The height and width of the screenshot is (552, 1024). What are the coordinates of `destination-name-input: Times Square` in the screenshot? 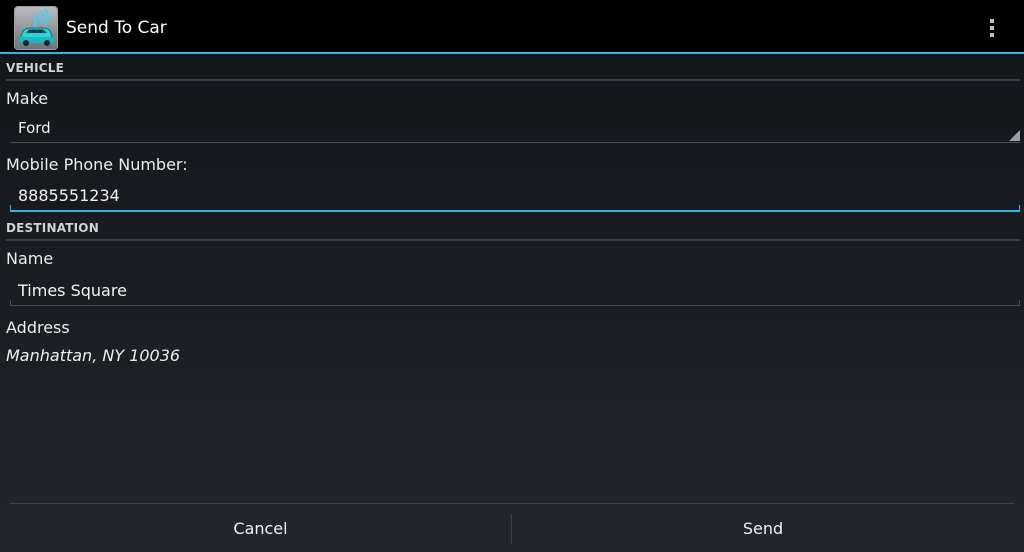 It's located at (515, 290).